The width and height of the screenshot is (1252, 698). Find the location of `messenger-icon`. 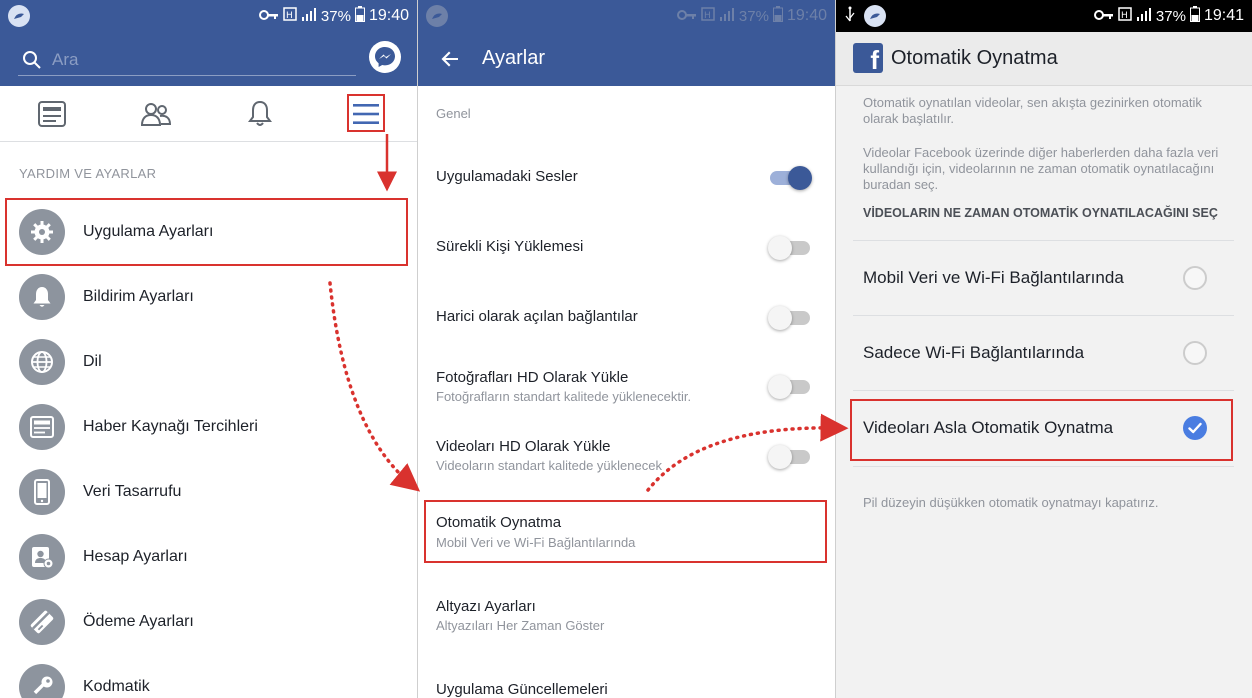

messenger-icon is located at coordinates (385, 57).